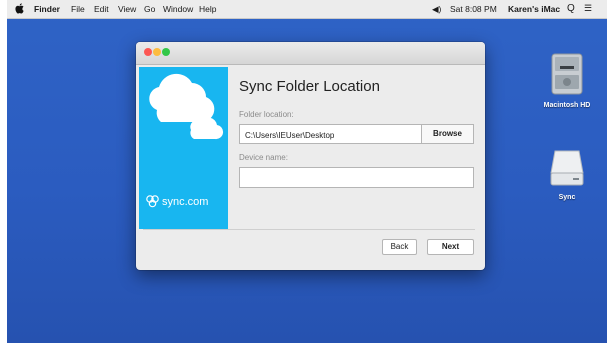 Image resolution: width=613 pixels, height=343 pixels. What do you see at coordinates (101, 9) in the screenshot?
I see `menu-edit: Edit` at bounding box center [101, 9].